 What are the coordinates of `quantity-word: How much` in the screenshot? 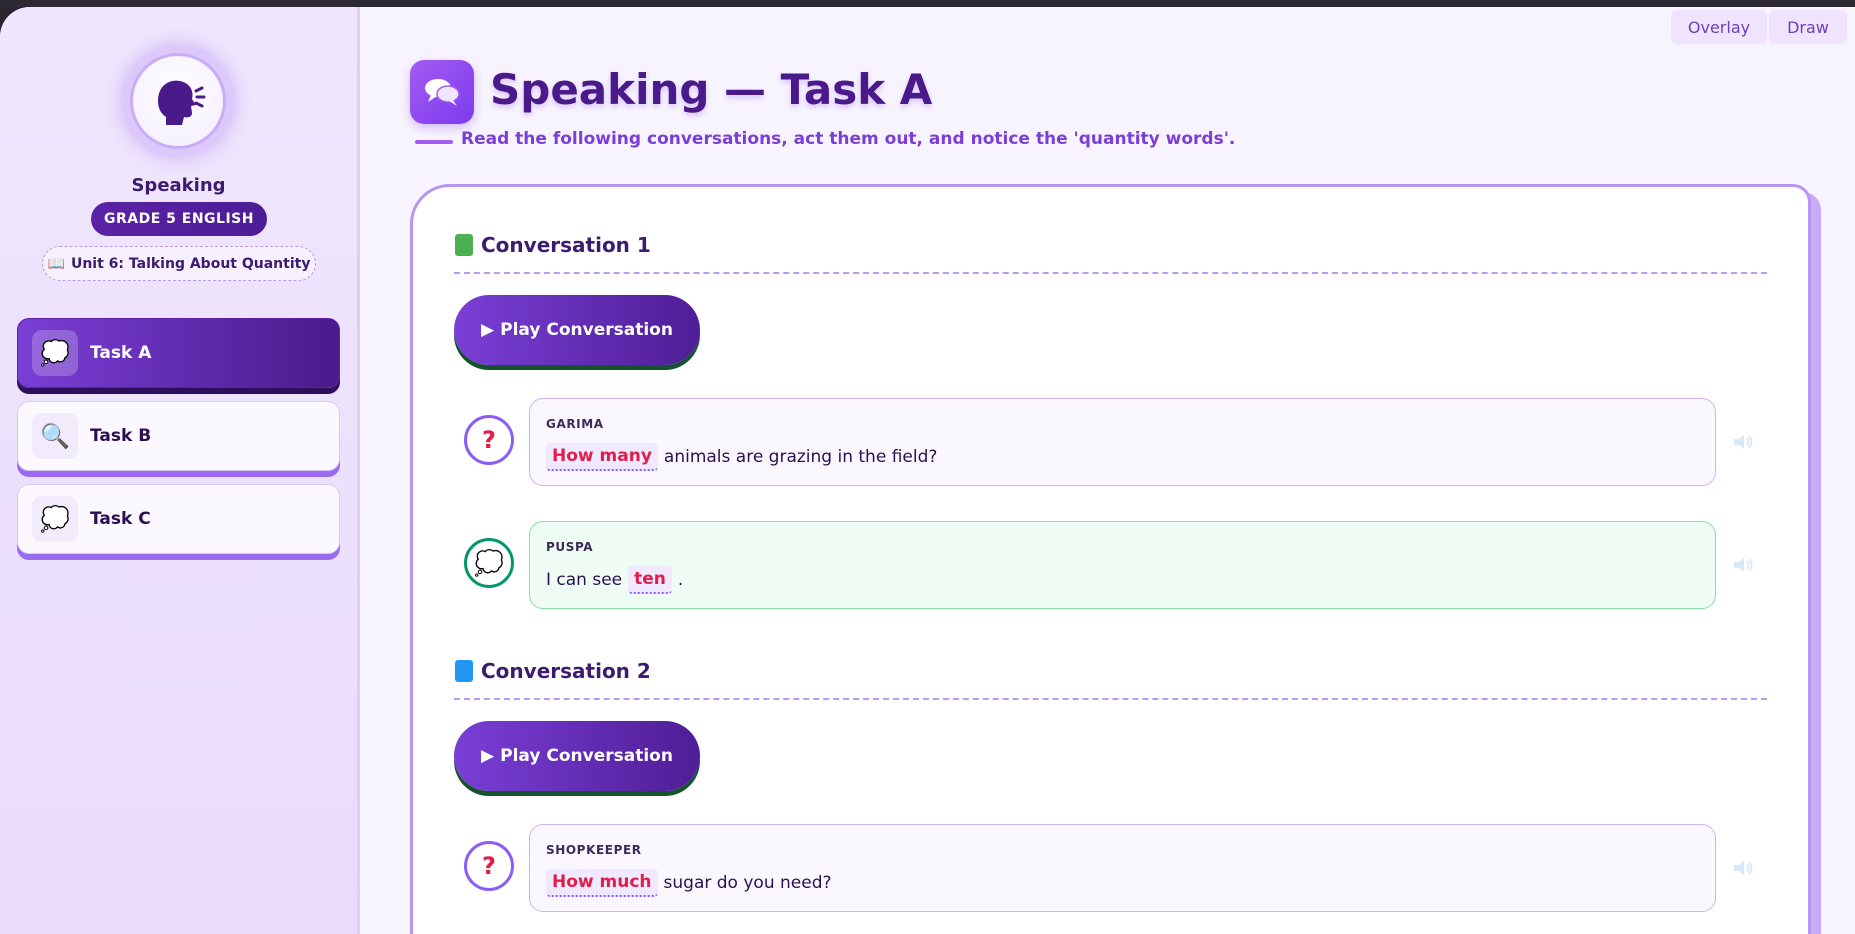 It's located at (602, 883).